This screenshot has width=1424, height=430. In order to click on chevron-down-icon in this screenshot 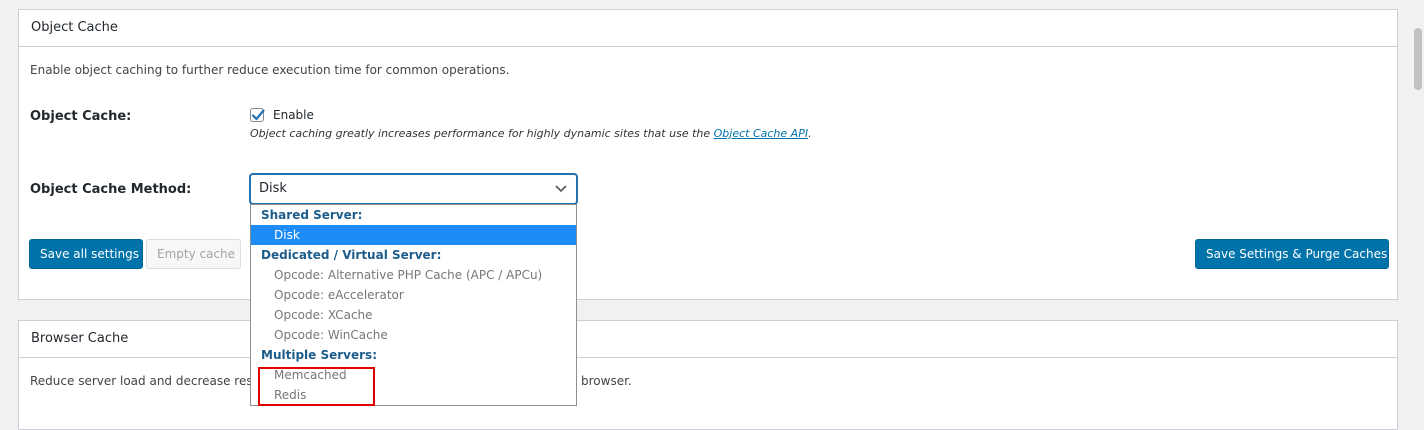, I will do `click(561, 189)`.